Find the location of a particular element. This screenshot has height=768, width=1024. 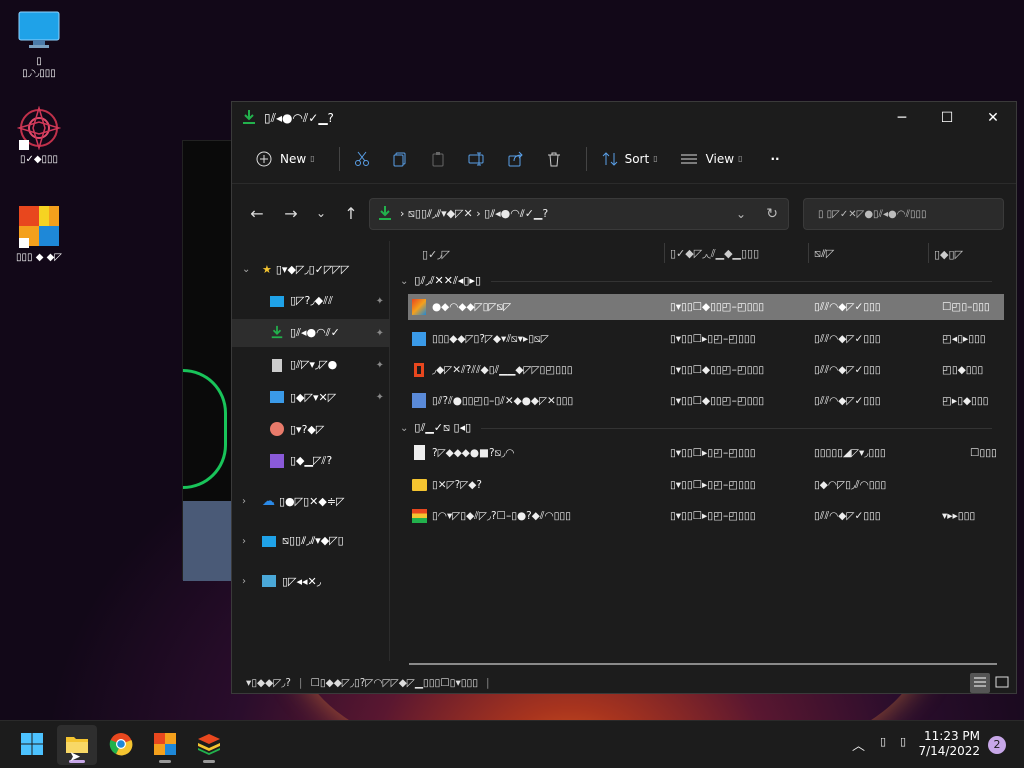

group-header: ⌄ ▯⫽▁✓⧅ ▯◂▯ is located at coordinates (697, 428).